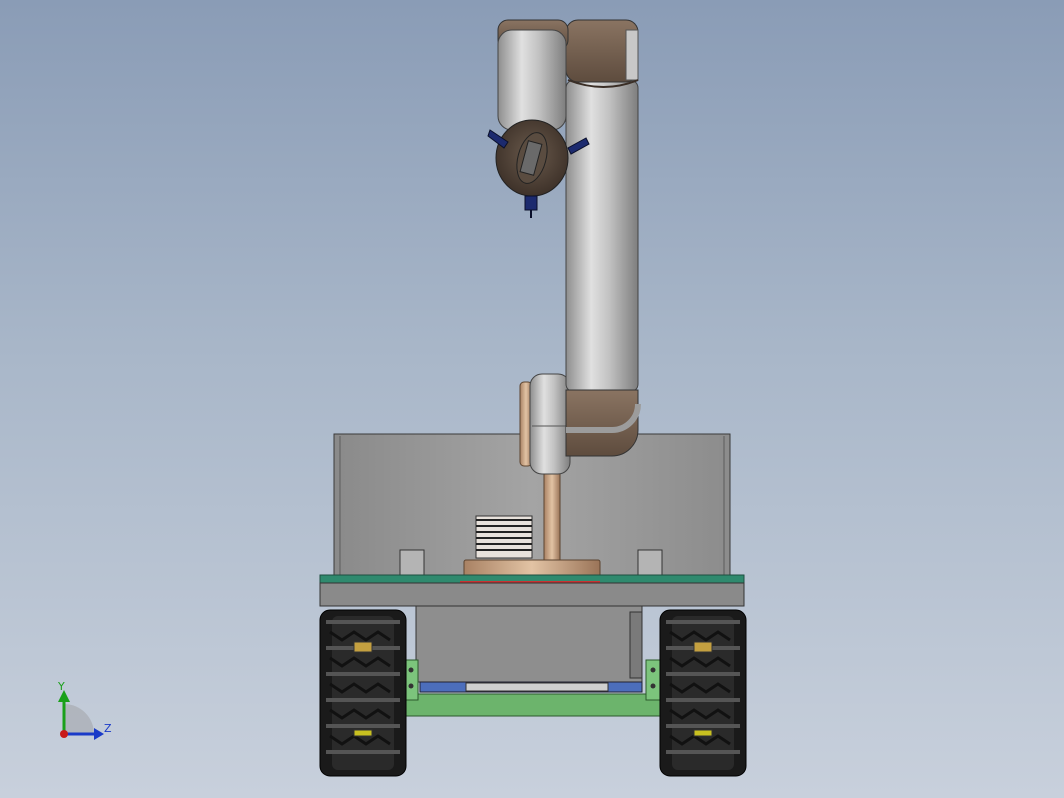 The width and height of the screenshot is (1064, 798). Describe the element at coordinates (703, 693) in the screenshot. I see `tracked-wheel-right` at that location.